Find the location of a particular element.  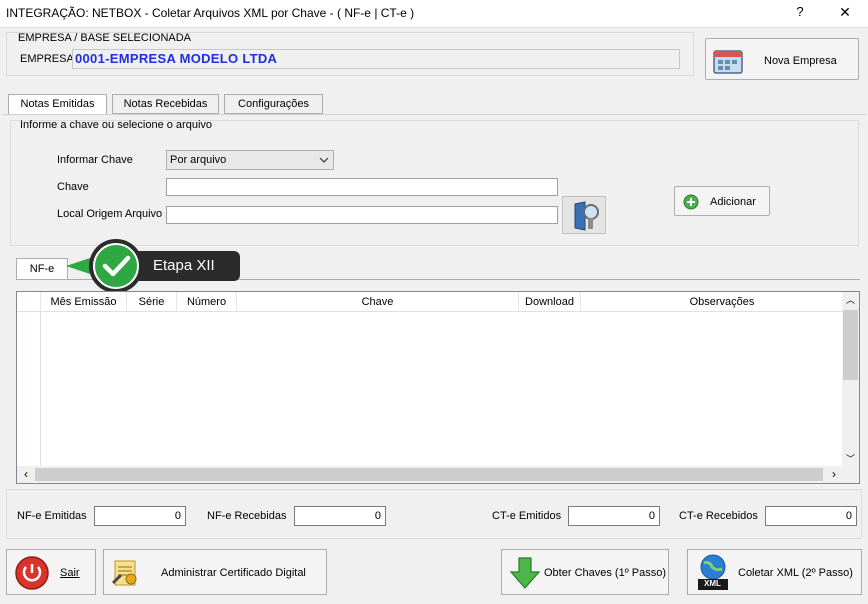

scroll-right-arrow-icon: › is located at coordinates (834, 474).